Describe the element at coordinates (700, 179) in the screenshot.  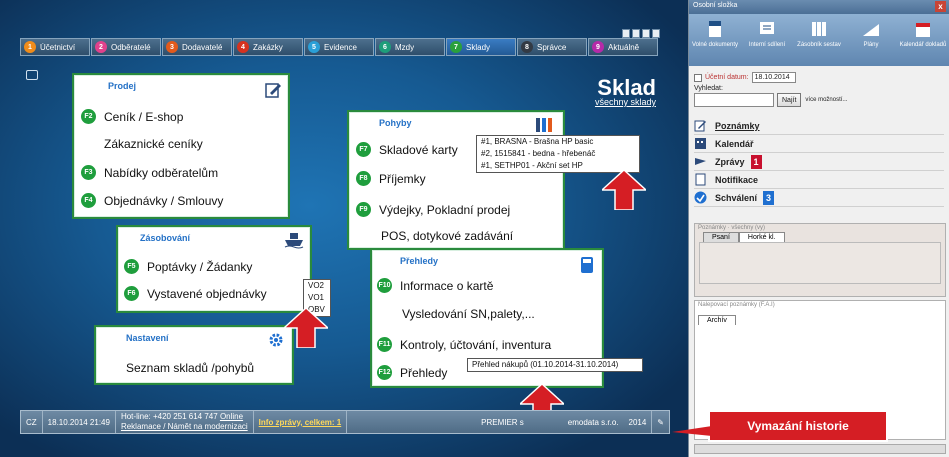
I see `notification-icon` at that location.